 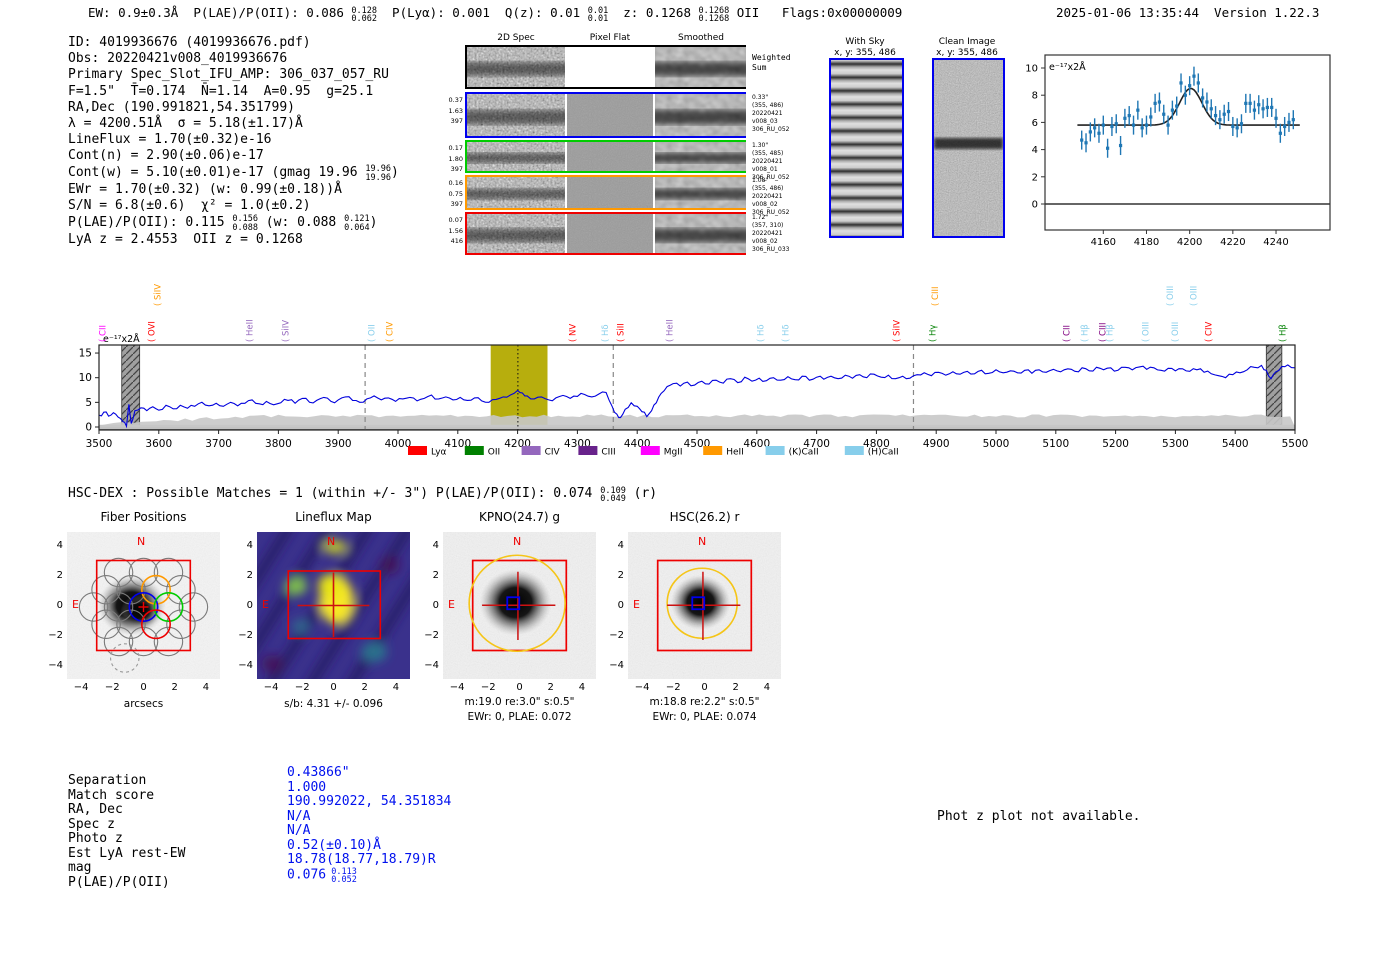 I want to click on svg-text: 5300, so click(x=1175, y=444).